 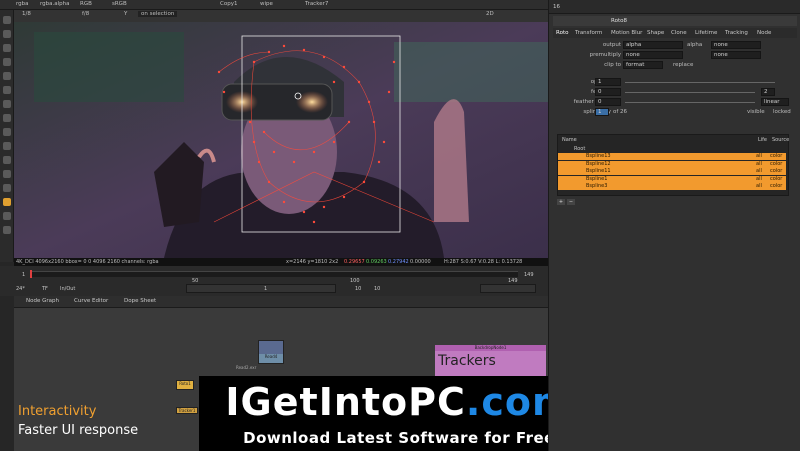 I want to click on burn-tool-icon, so click(x=7, y=160).